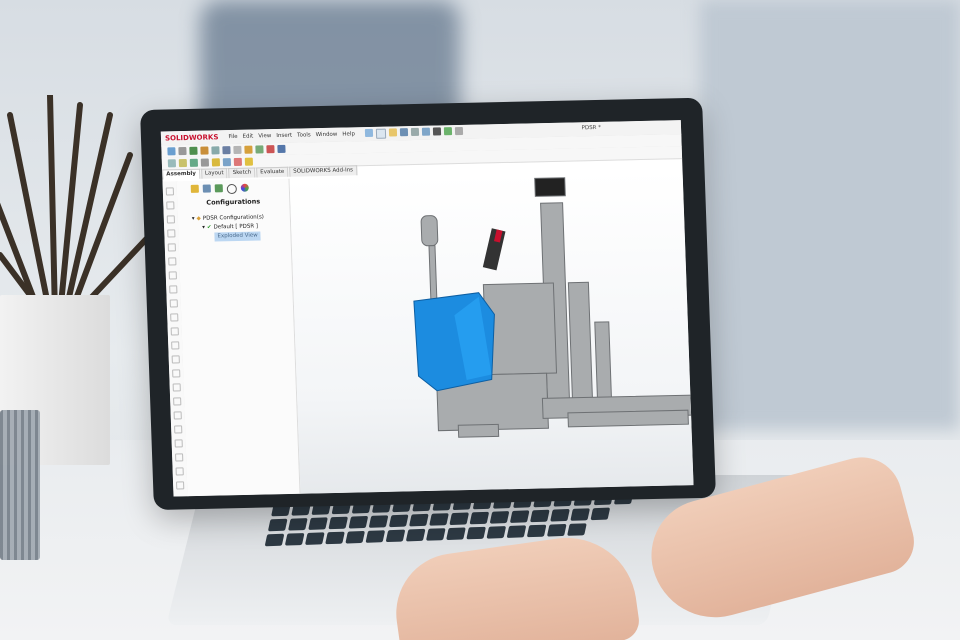 The height and width of the screenshot is (640, 960). I want to click on menu-insert: Insert, so click(284, 136).